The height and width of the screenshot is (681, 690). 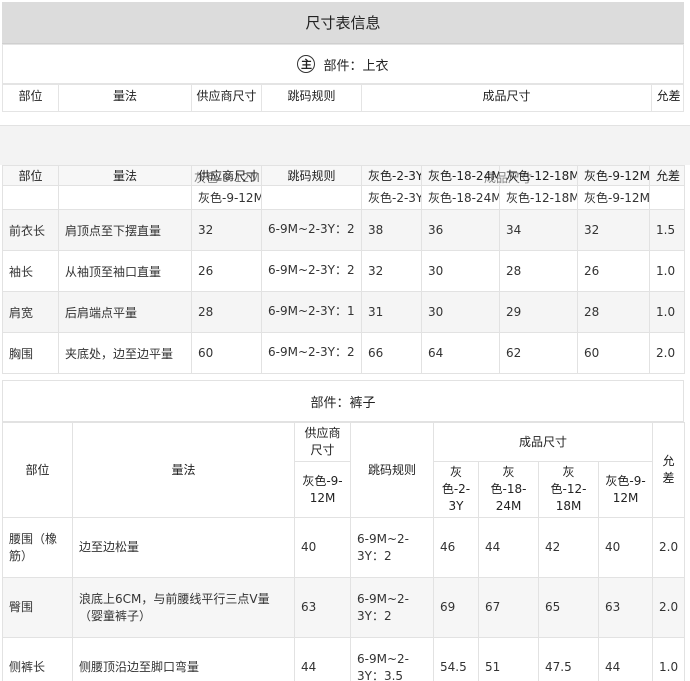 I want to click on cell-method: 肩顶点至下摆直量, so click(x=125, y=230).